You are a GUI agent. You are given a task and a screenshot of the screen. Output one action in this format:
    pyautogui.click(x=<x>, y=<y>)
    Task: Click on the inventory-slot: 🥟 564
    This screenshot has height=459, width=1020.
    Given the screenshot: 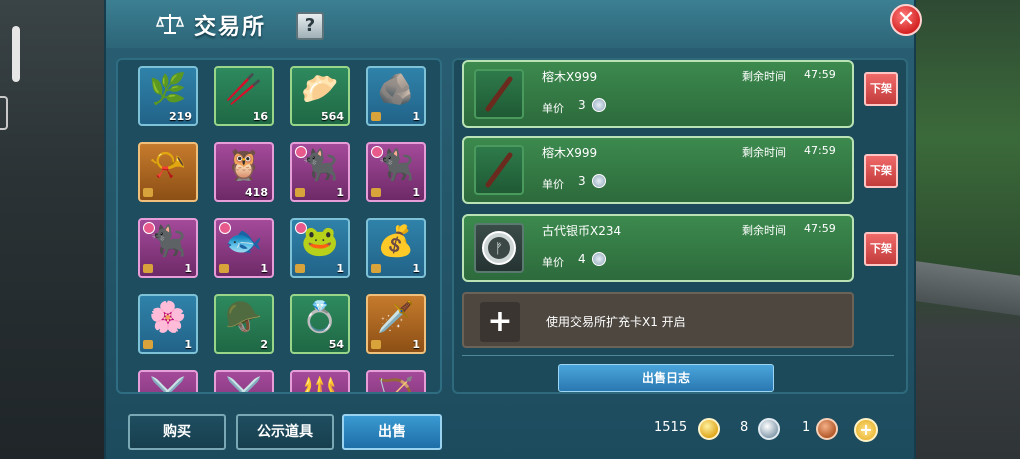 What is the action you would take?
    pyautogui.click(x=320, y=96)
    